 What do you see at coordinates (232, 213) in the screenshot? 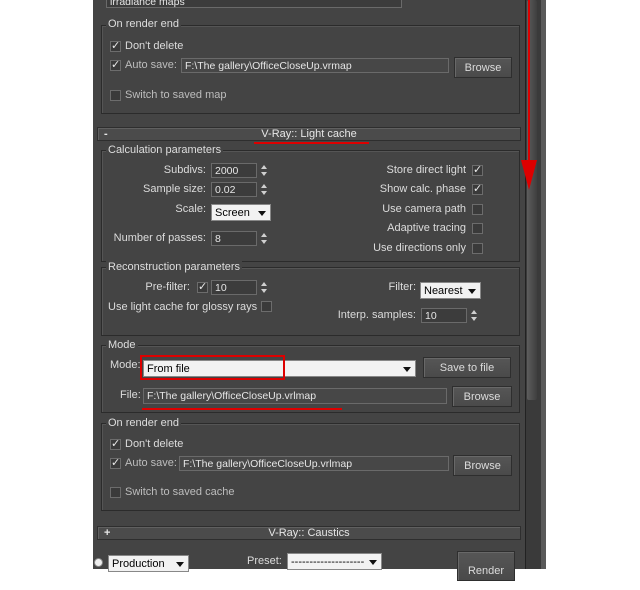
I see `scale-value: Screen` at bounding box center [232, 213].